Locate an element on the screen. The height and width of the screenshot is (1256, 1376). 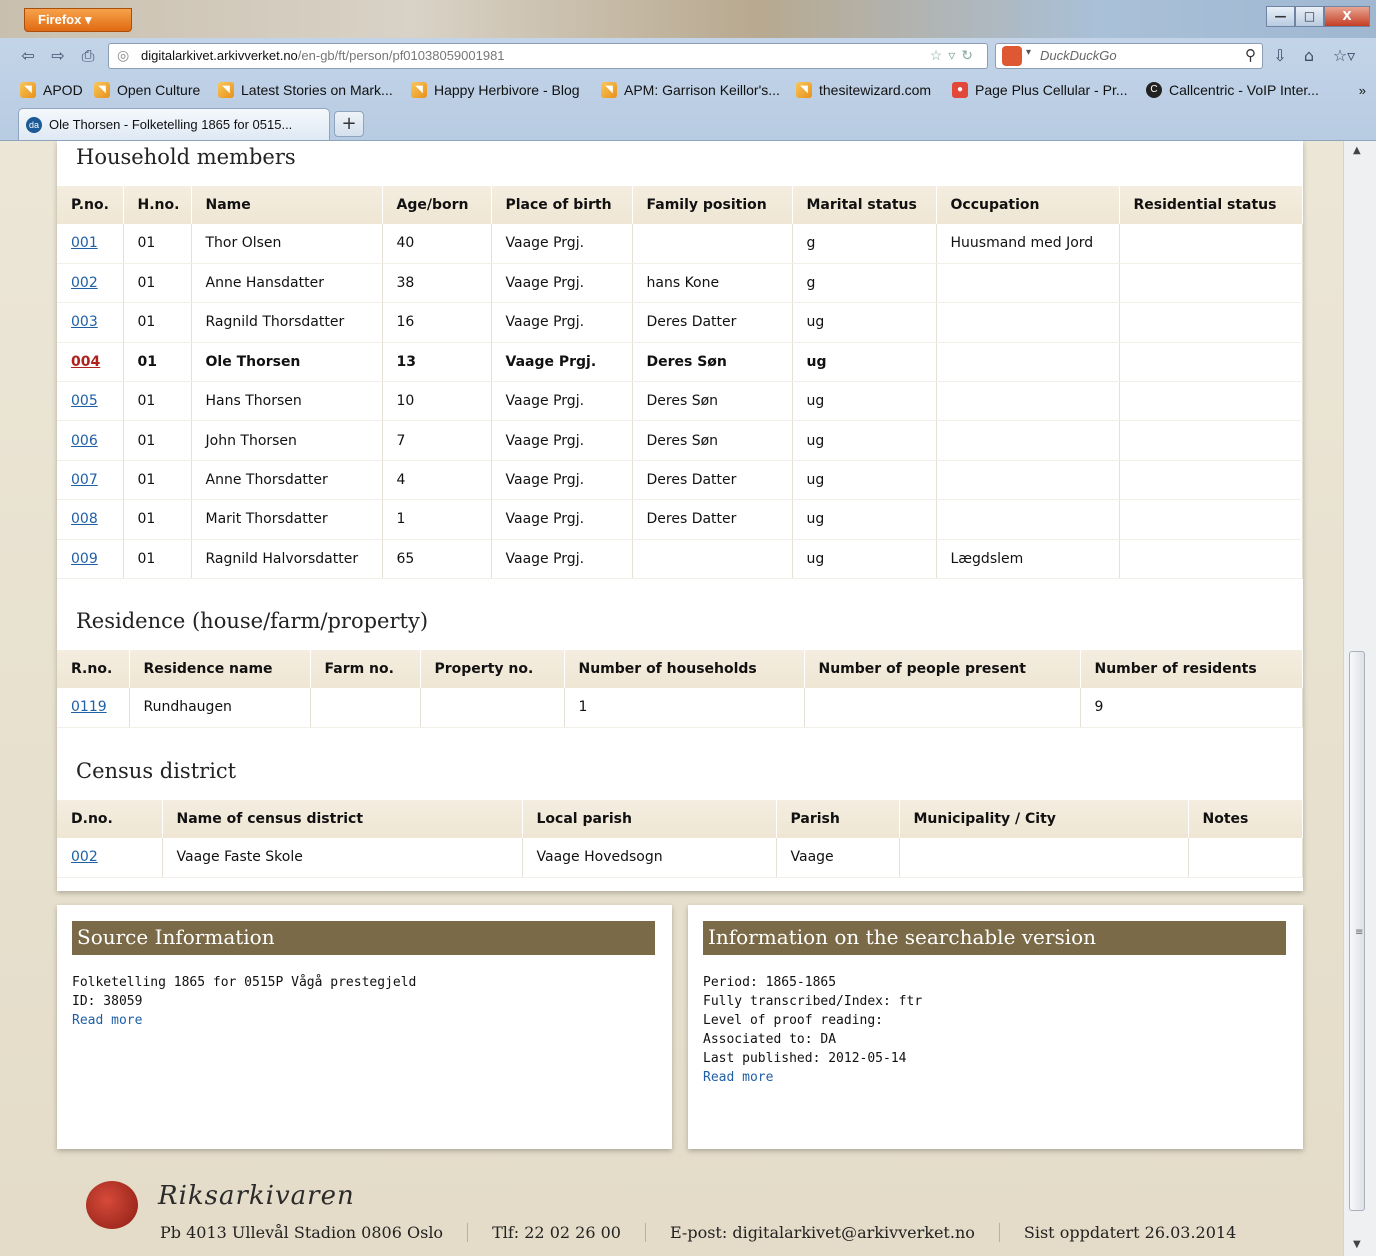
source-read-more-link: Read more is located at coordinates (107, 1020).